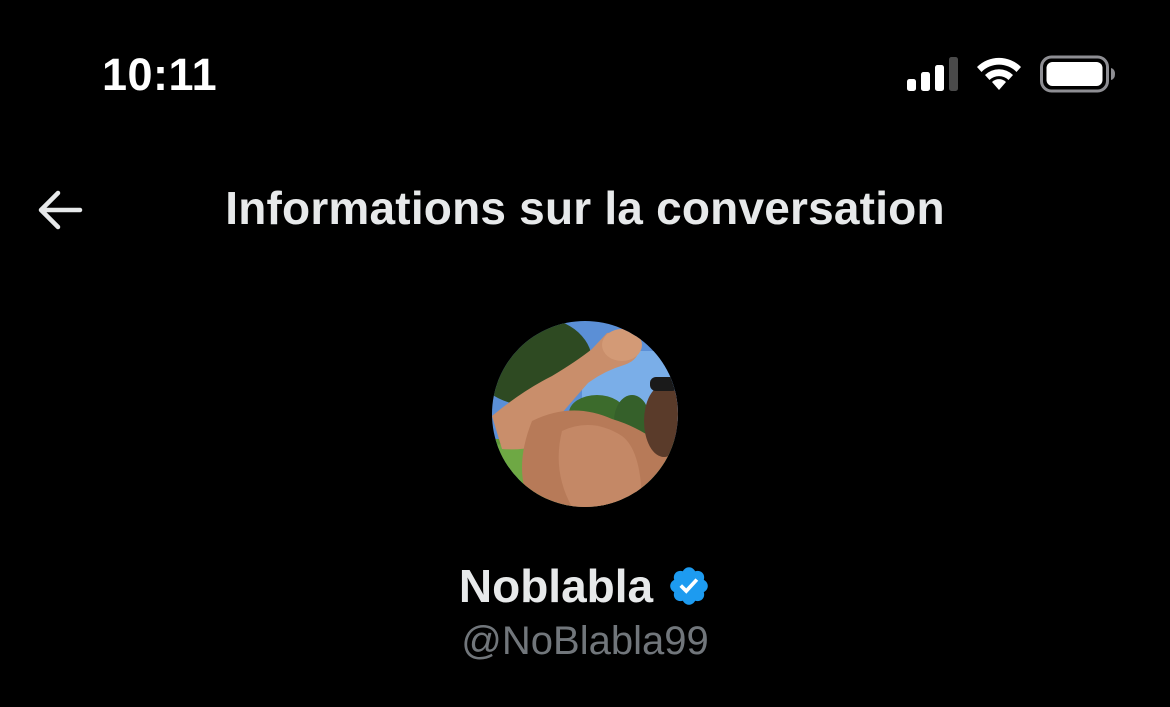 The image size is (1170, 707). I want to click on display-name: Noblabla, so click(556, 586).